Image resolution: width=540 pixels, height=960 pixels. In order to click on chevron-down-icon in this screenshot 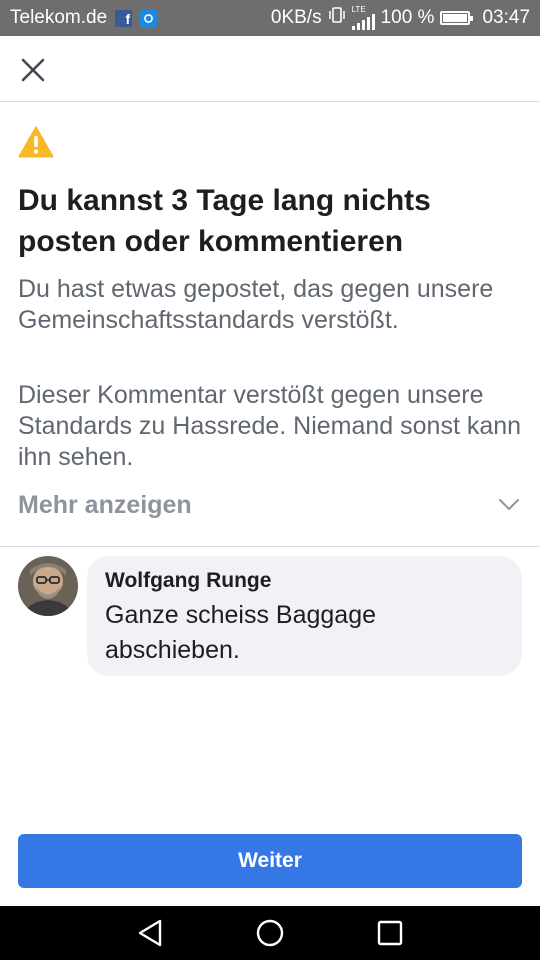, I will do `click(509, 504)`.